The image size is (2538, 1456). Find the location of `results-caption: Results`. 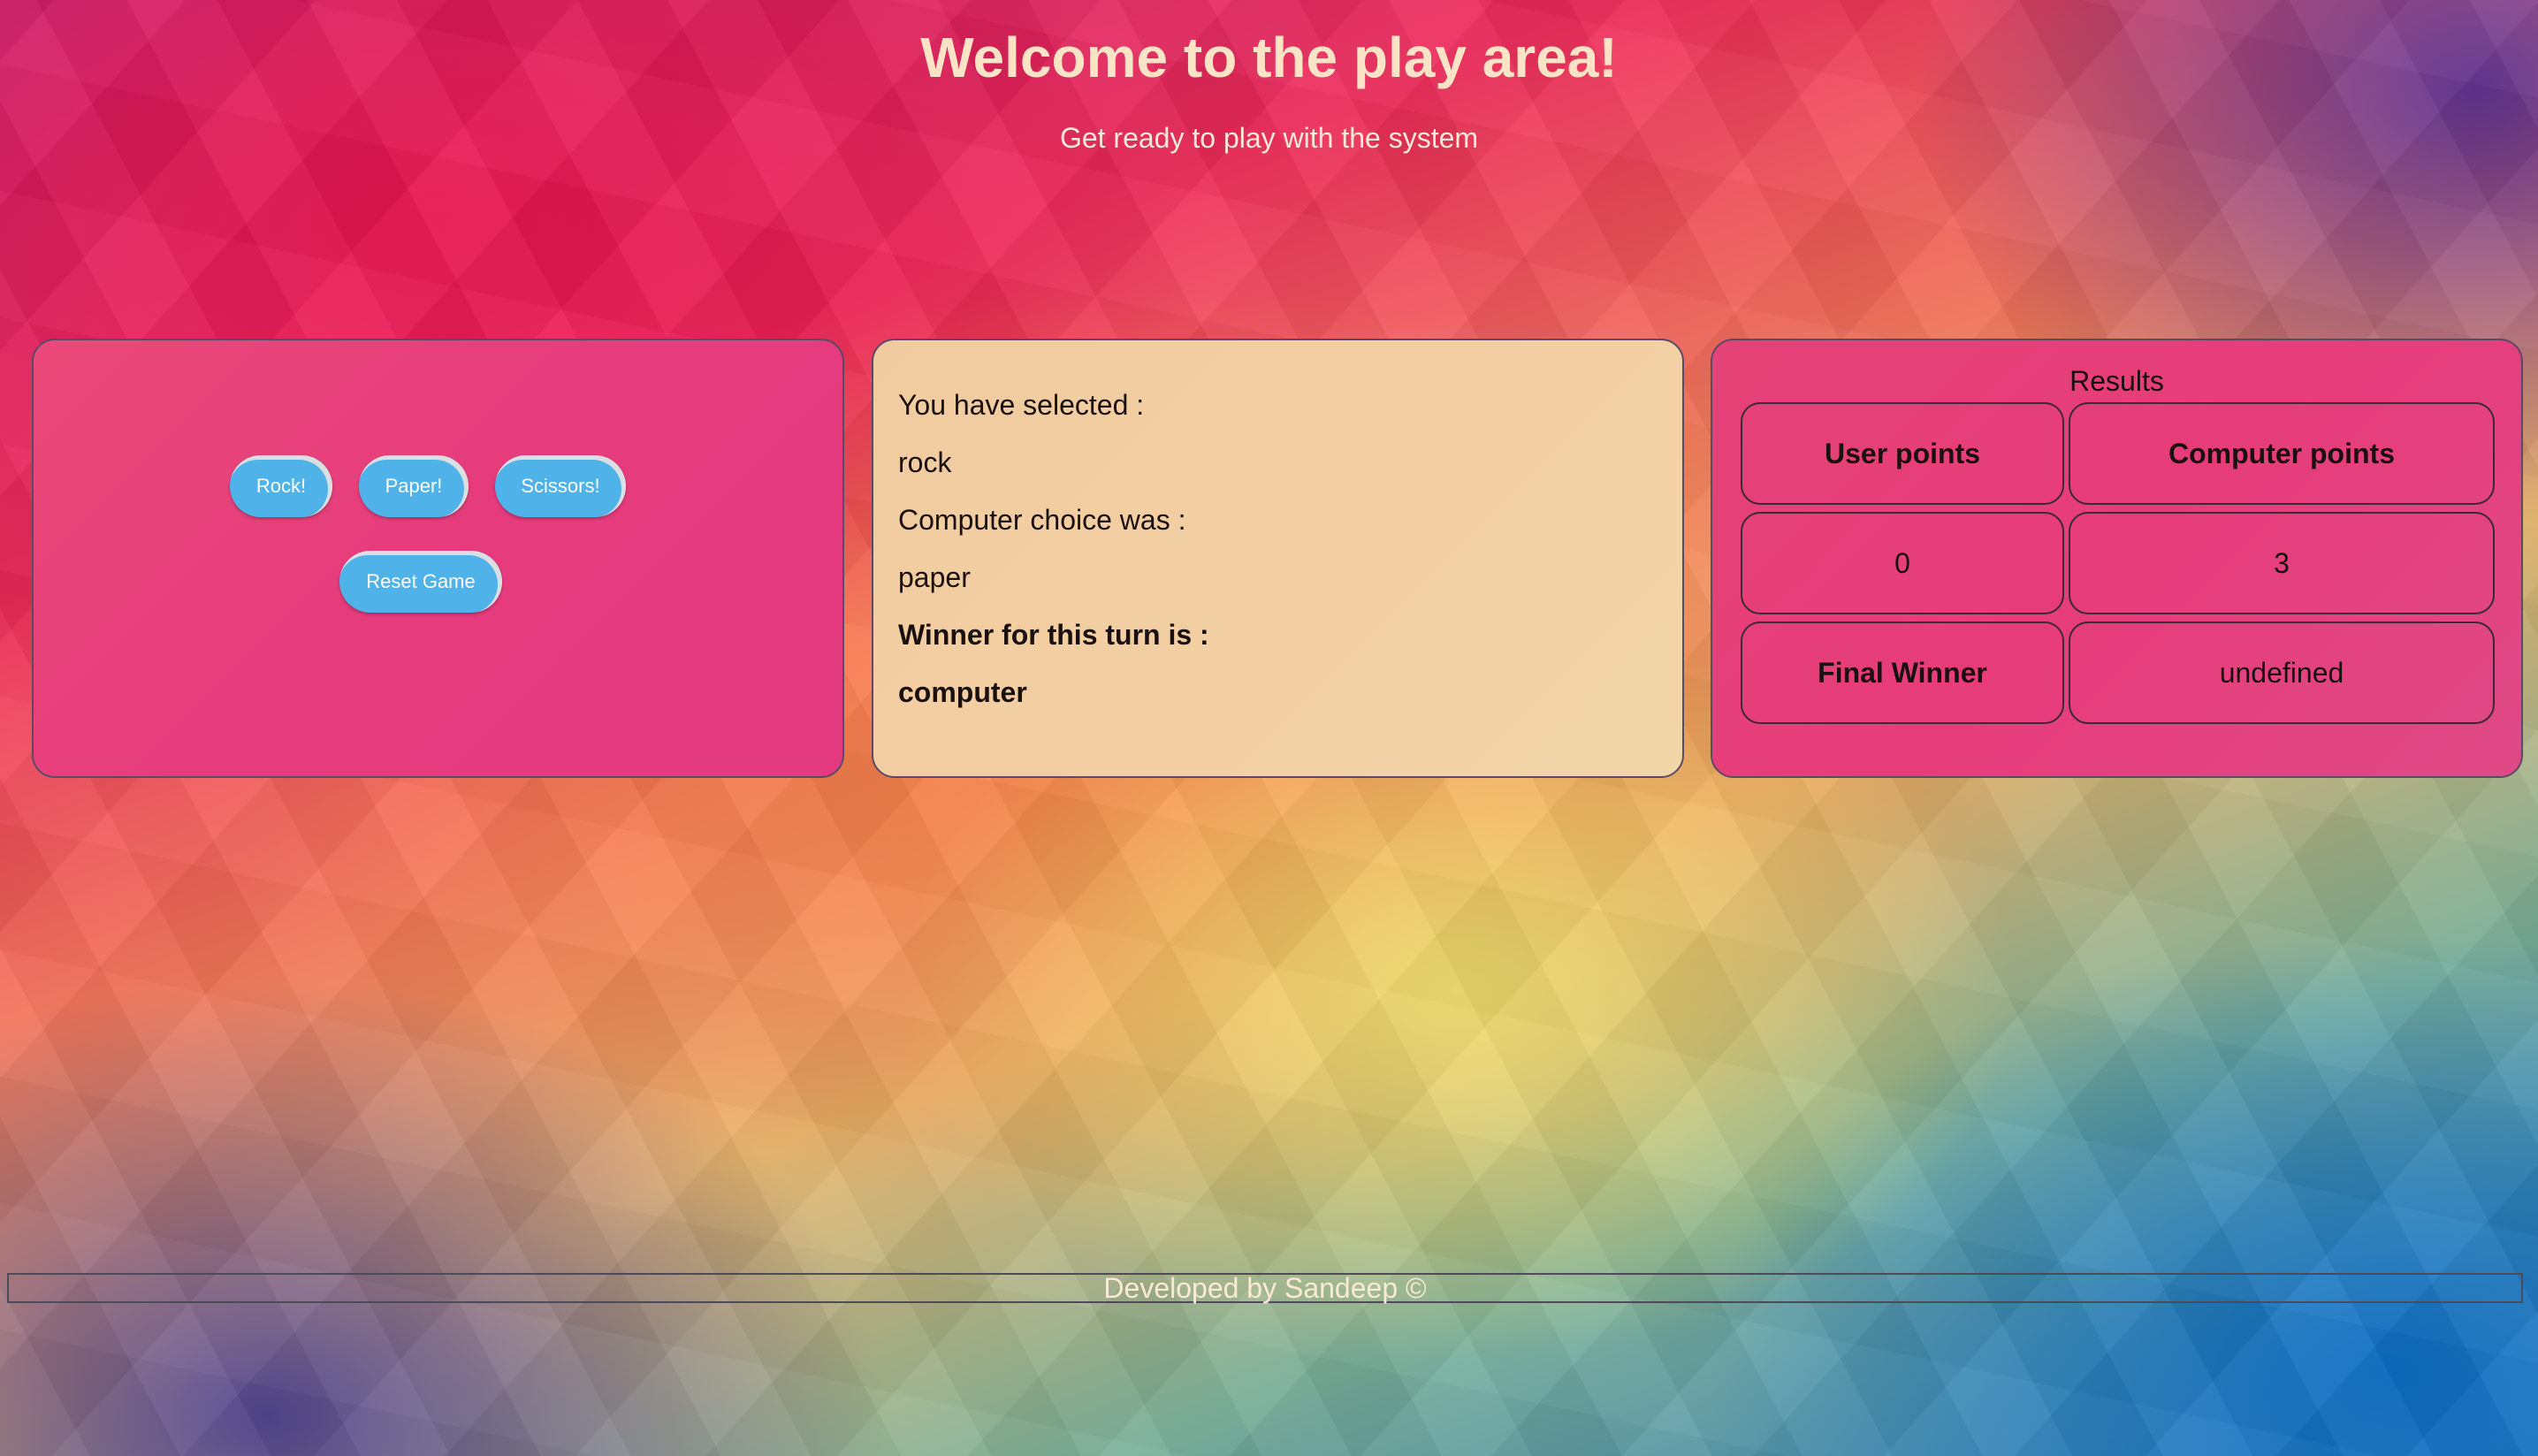

results-caption: Results is located at coordinates (2116, 381).